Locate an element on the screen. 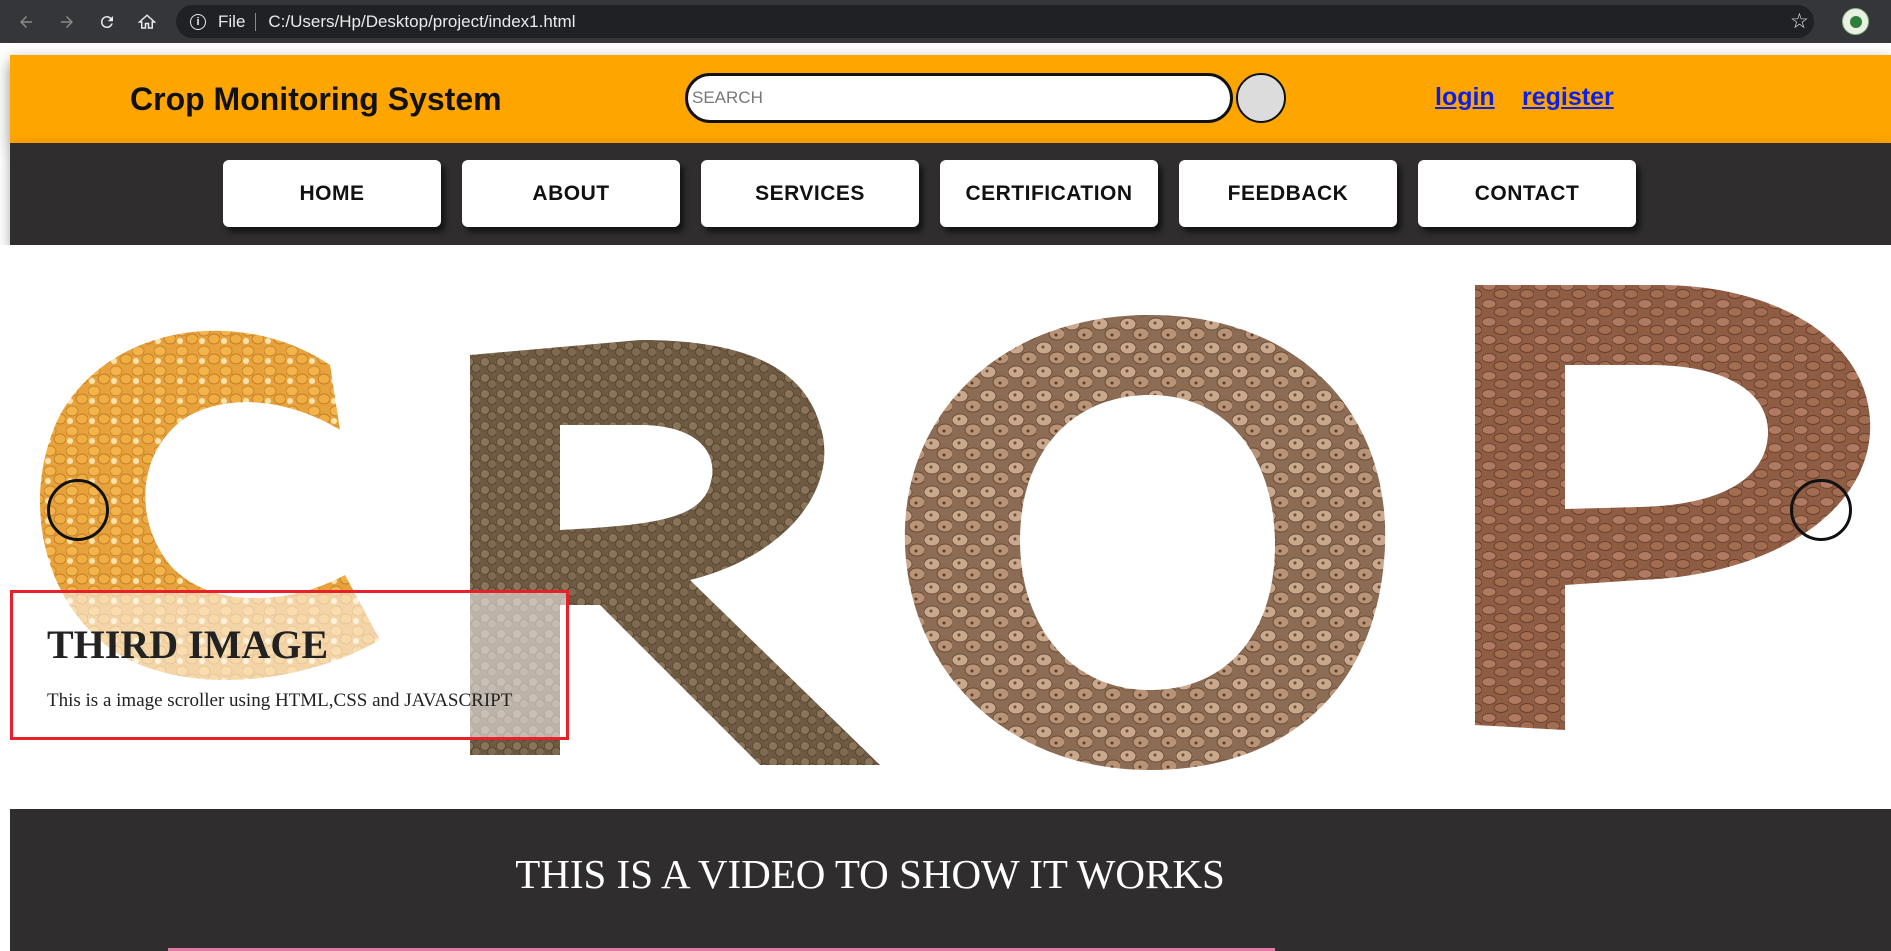  star-icon: ☆ is located at coordinates (1799, 21).